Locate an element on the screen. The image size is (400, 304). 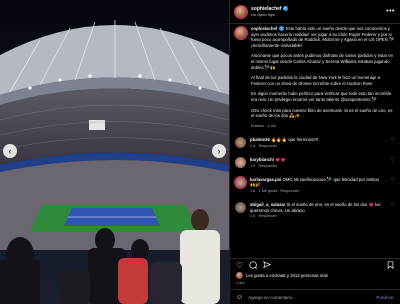
comment-username: karlavargas.psi is located at coordinates (265, 179).